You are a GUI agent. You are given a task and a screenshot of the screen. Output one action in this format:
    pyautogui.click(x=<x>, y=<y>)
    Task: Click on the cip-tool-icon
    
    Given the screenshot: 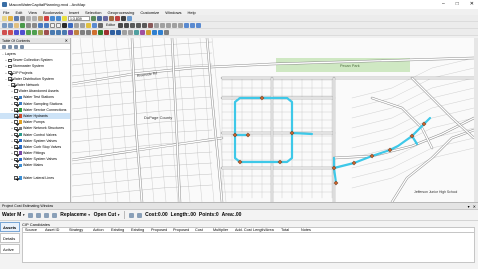 What is the action you would take?
    pyautogui.click(x=52, y=32)
    